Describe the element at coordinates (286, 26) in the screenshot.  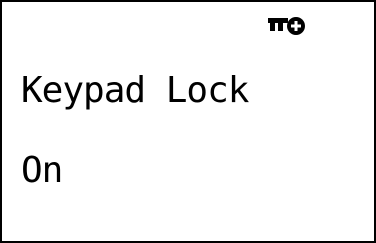
I see `key-icon` at that location.